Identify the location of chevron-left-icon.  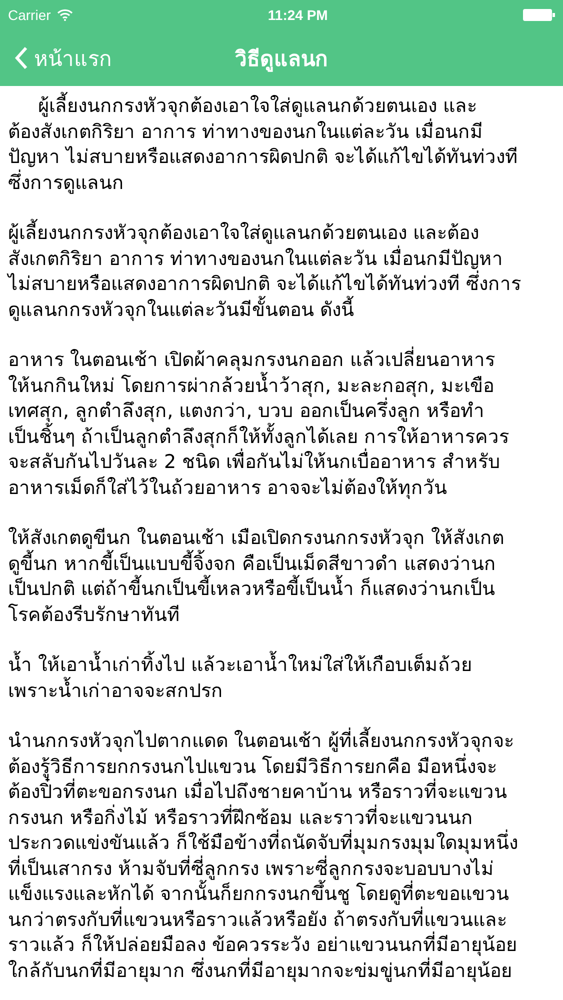
(21, 58).